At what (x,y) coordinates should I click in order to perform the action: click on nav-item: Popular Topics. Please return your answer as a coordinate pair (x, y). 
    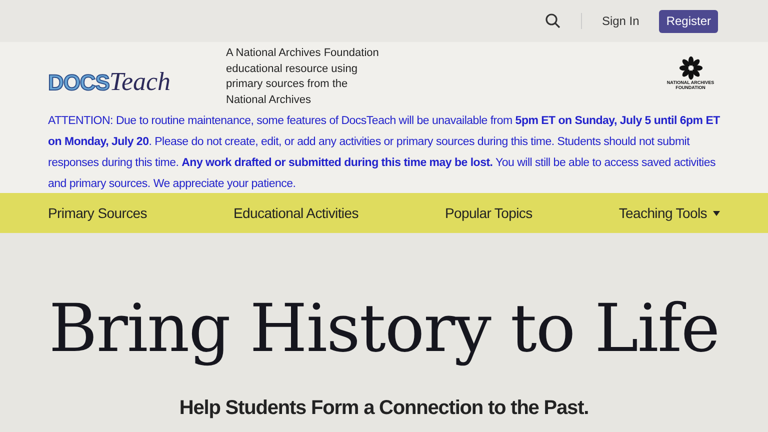
    Looking at the image, I should click on (488, 213).